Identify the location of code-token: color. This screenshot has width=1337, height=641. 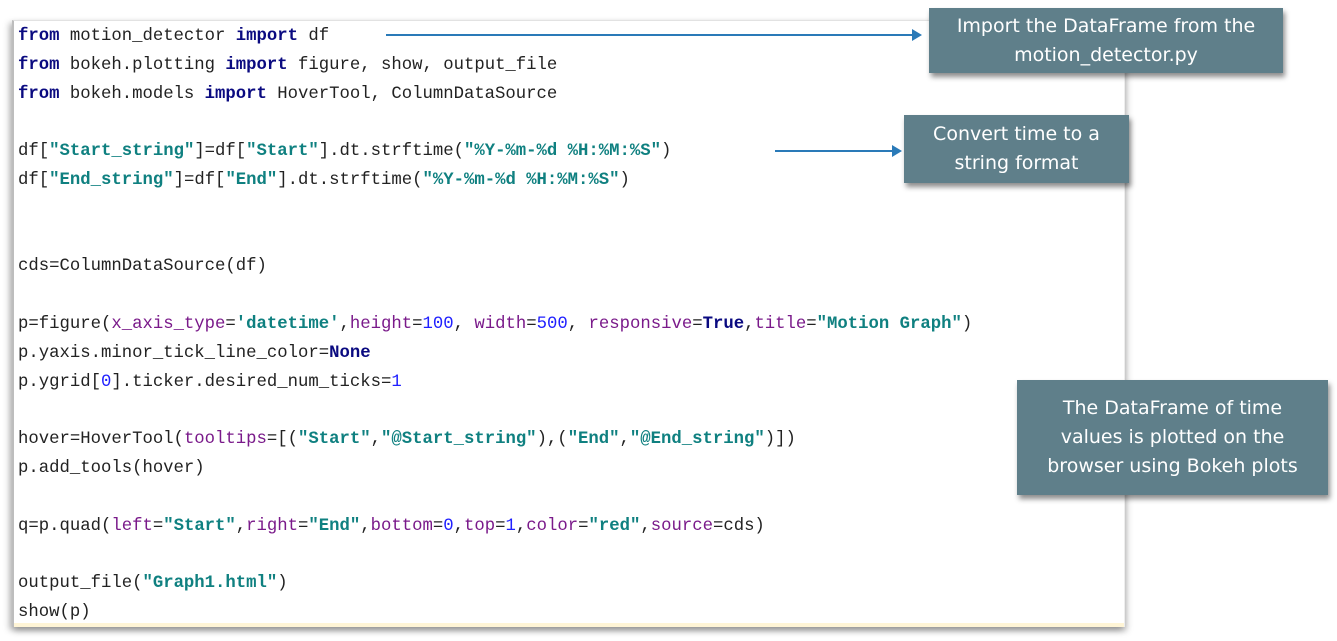
(552, 526).